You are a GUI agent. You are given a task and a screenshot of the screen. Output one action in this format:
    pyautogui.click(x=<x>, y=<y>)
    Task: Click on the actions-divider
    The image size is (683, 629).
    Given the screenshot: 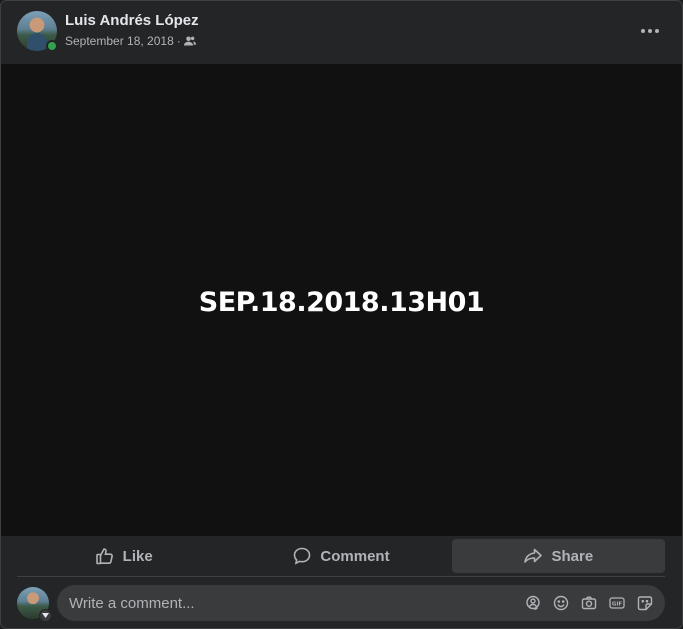 What is the action you would take?
    pyautogui.click(x=341, y=576)
    